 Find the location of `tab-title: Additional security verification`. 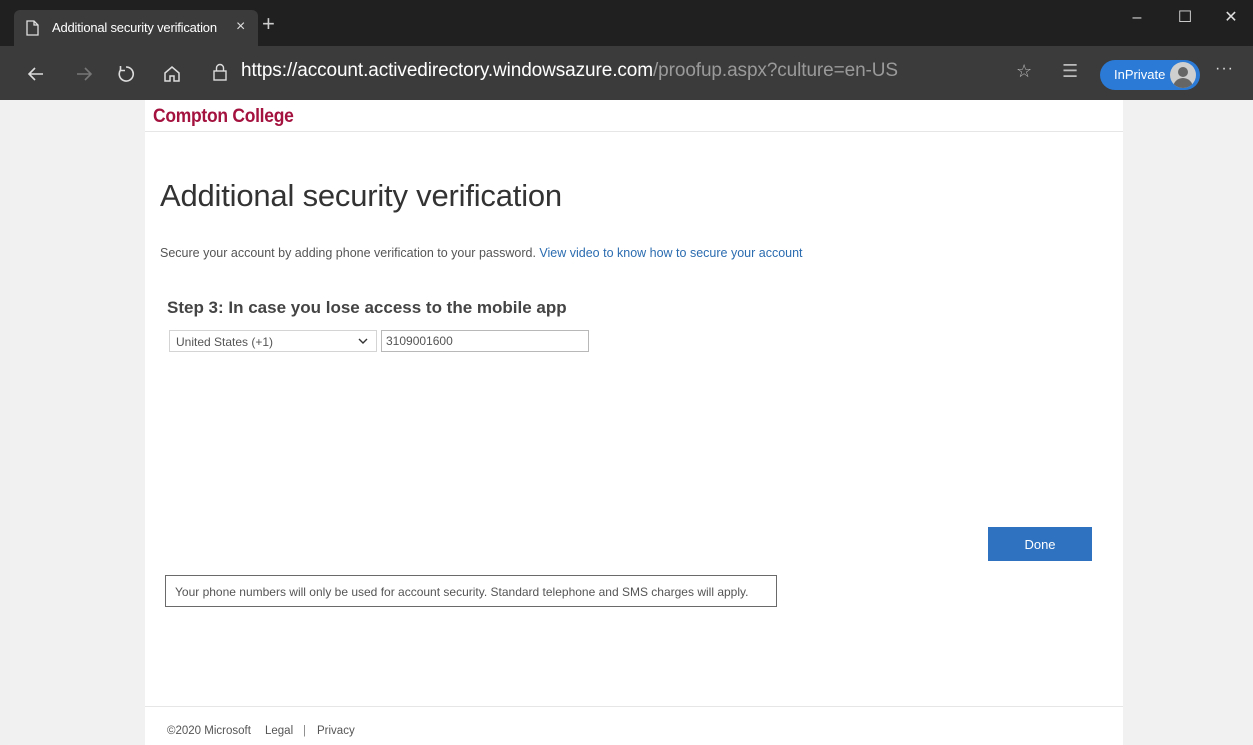

tab-title: Additional security verification is located at coordinates (134, 27).